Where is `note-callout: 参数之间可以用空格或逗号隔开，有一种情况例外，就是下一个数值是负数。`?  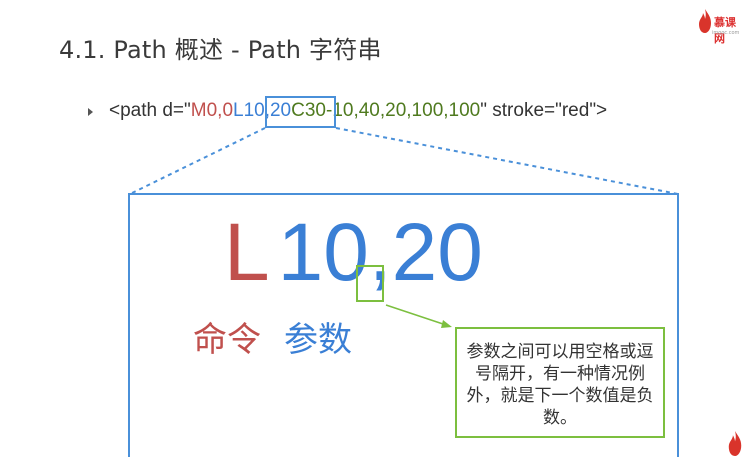
note-callout: 参数之间可以用空格或逗号隔开，有一种情况例外，就是下一个数值是负数。 is located at coordinates (560, 382).